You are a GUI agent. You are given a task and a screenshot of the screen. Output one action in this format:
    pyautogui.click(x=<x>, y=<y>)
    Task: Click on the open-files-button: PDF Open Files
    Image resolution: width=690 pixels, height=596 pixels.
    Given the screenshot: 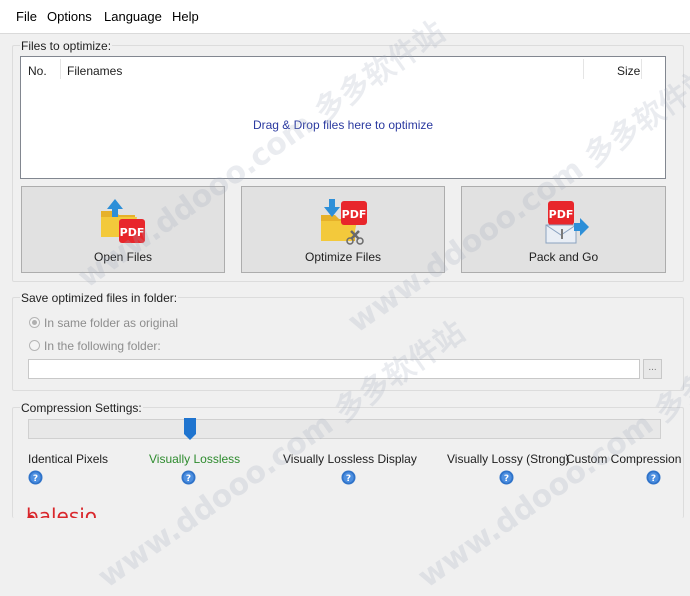 What is the action you would take?
    pyautogui.click(x=123, y=229)
    